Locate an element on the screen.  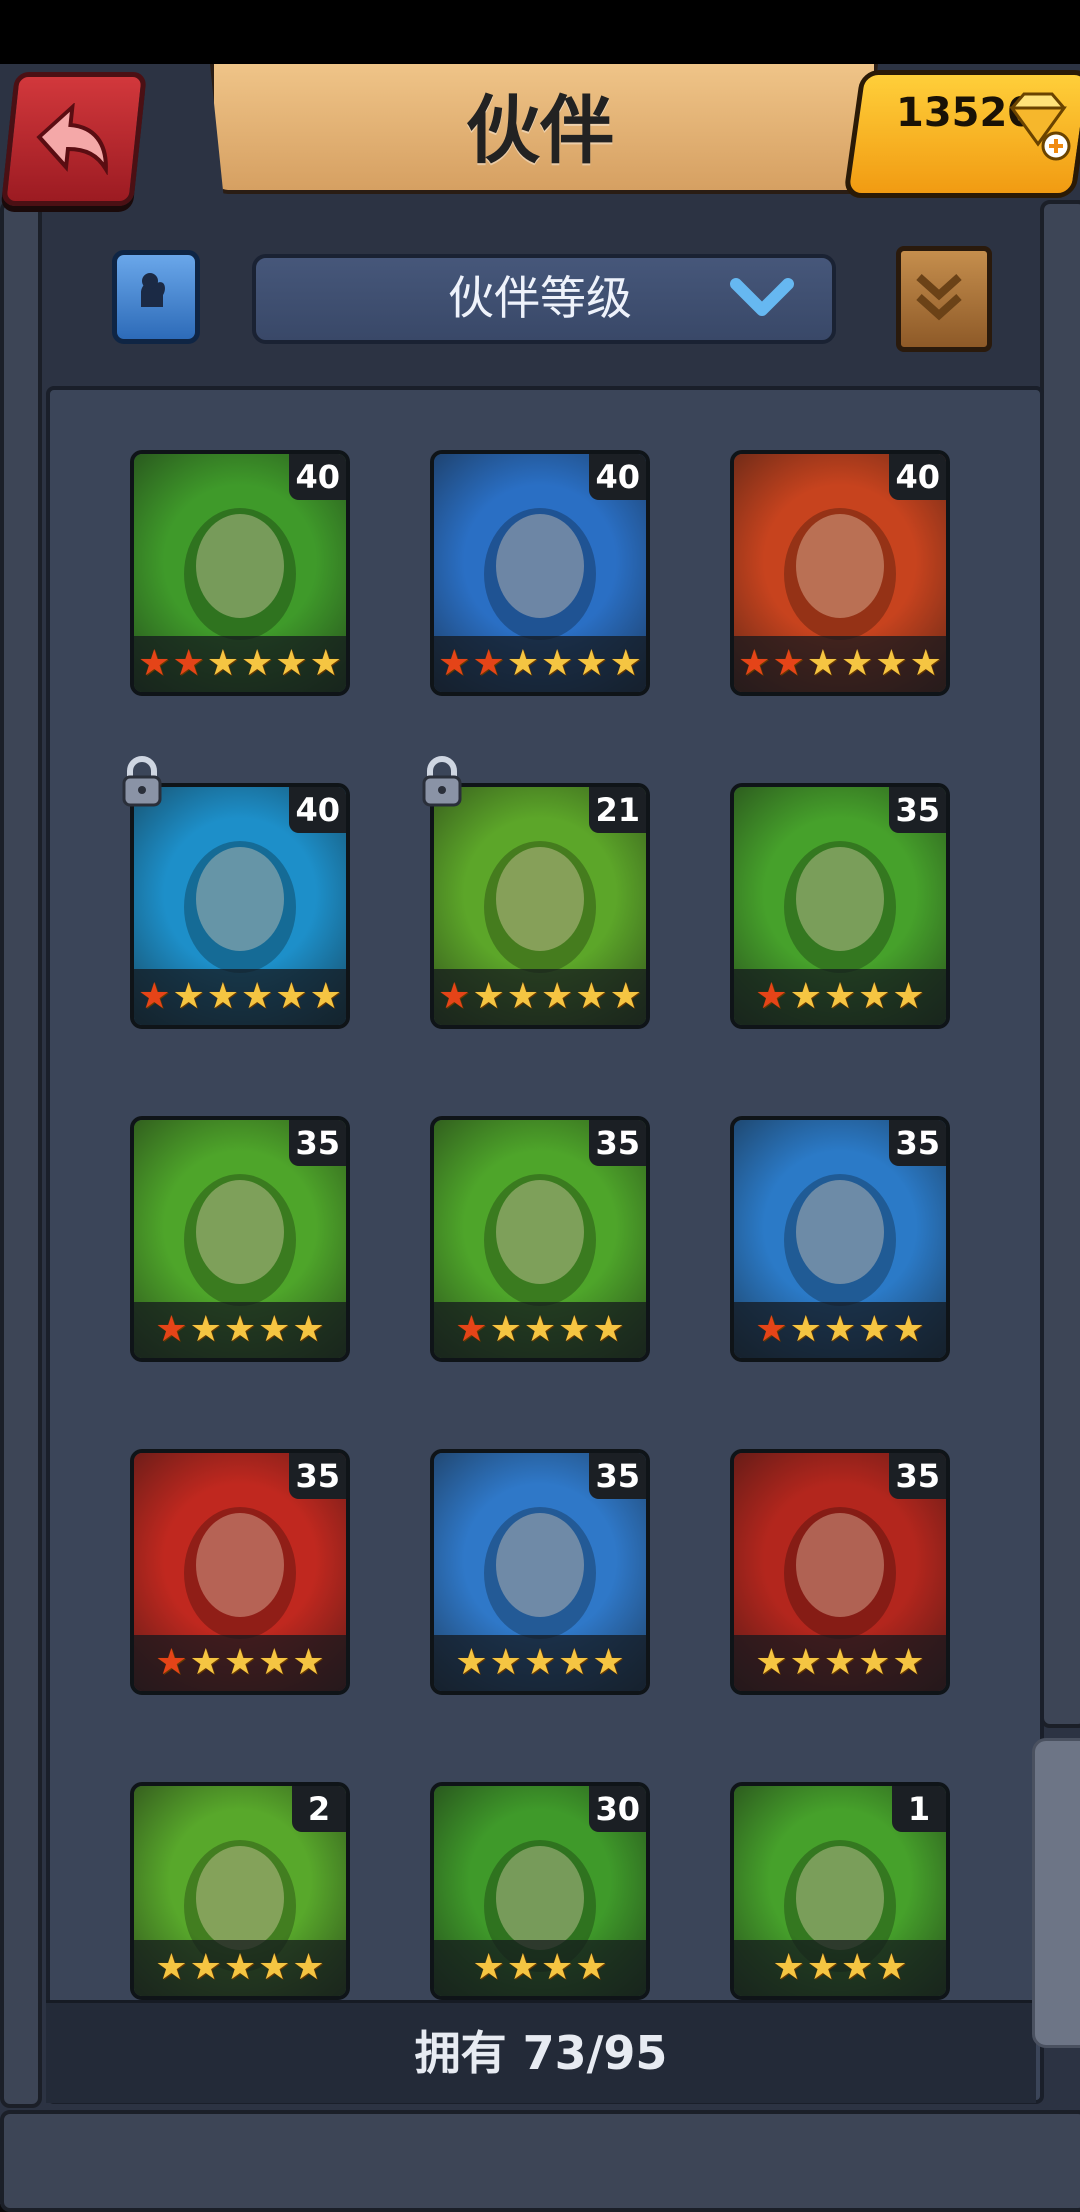
filter-button is located at coordinates (156, 297).